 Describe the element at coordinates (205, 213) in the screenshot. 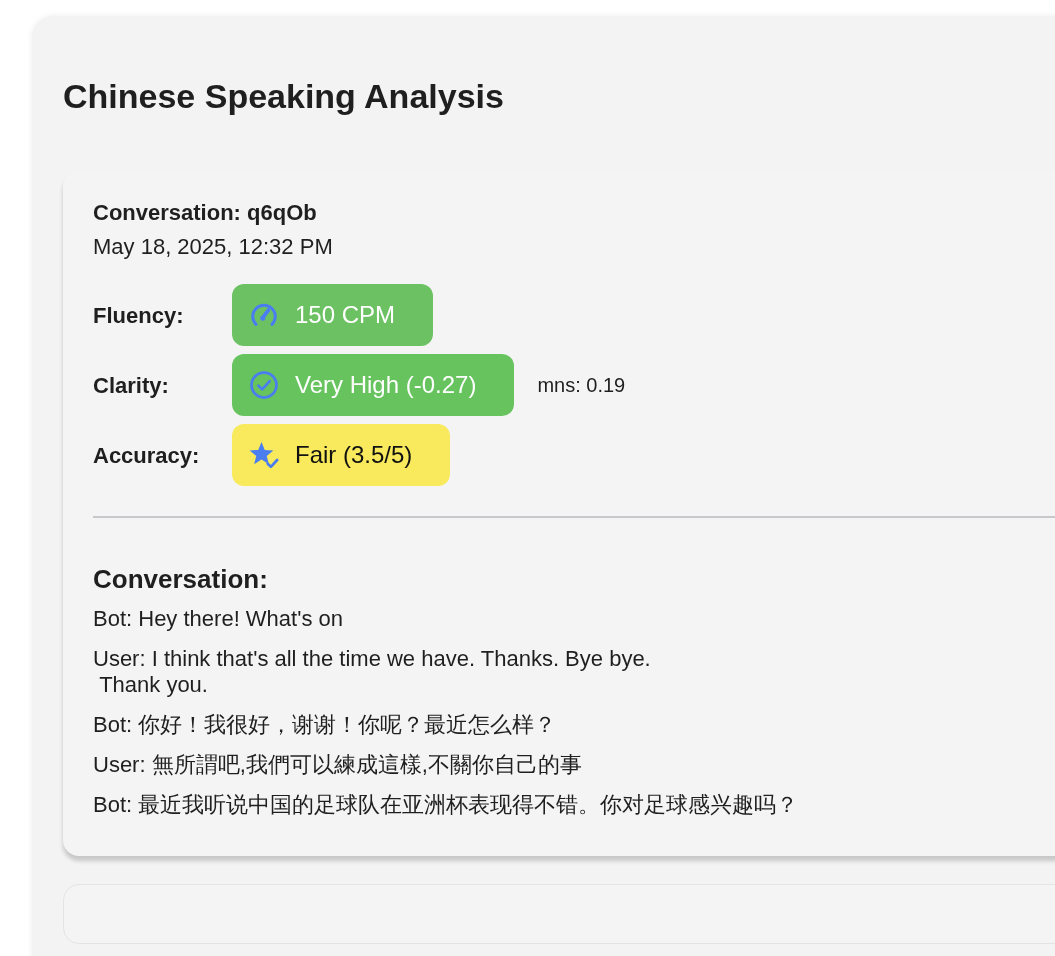

I see `conversation-id: Conversation: q6qOb` at that location.